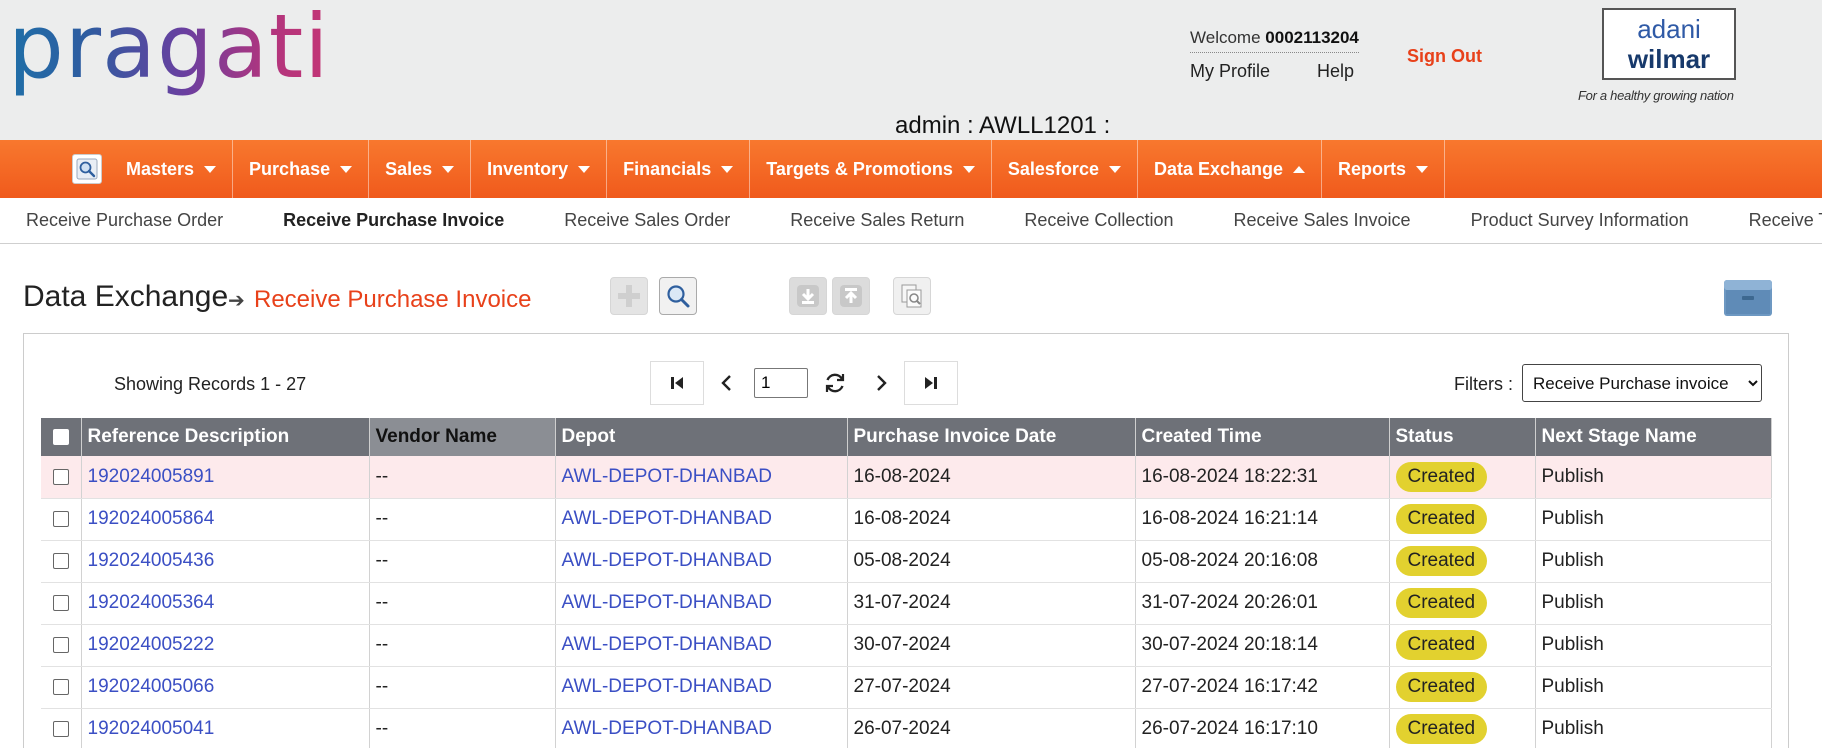 The height and width of the screenshot is (748, 1822). I want to click on next-page-button, so click(881, 383).